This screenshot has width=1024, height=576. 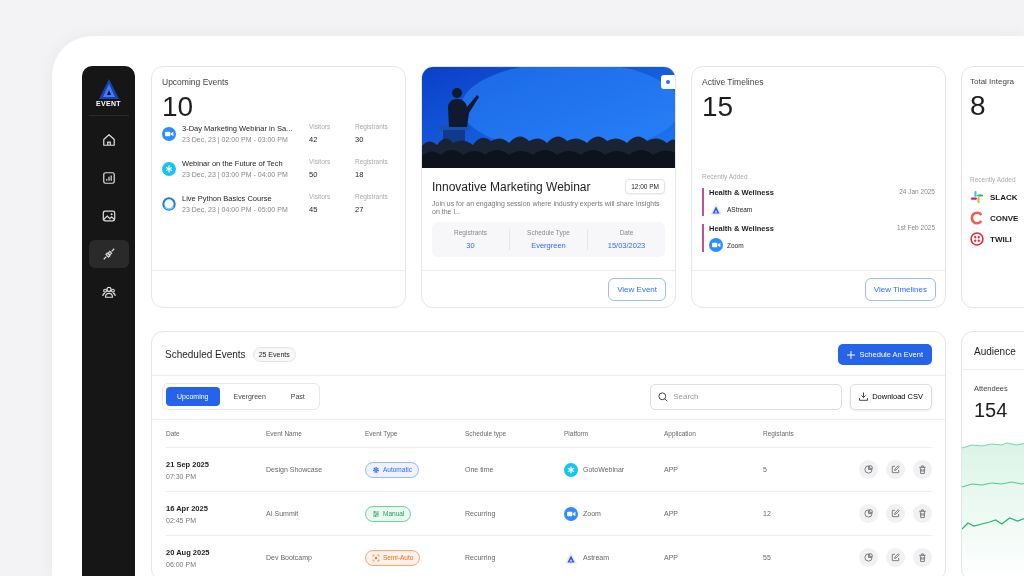 I want to click on sliders-icon, so click(x=376, y=513).